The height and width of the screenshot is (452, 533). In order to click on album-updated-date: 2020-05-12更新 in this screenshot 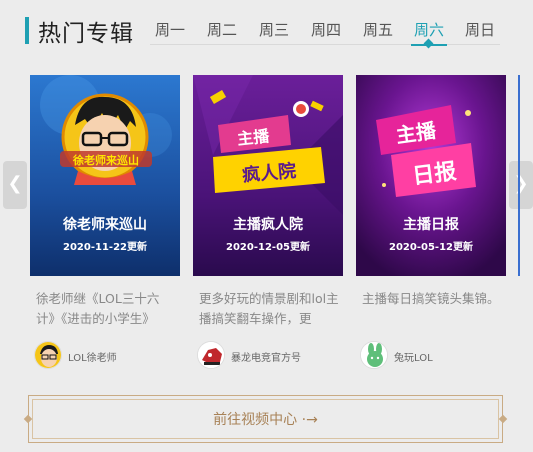, I will do `click(431, 247)`.